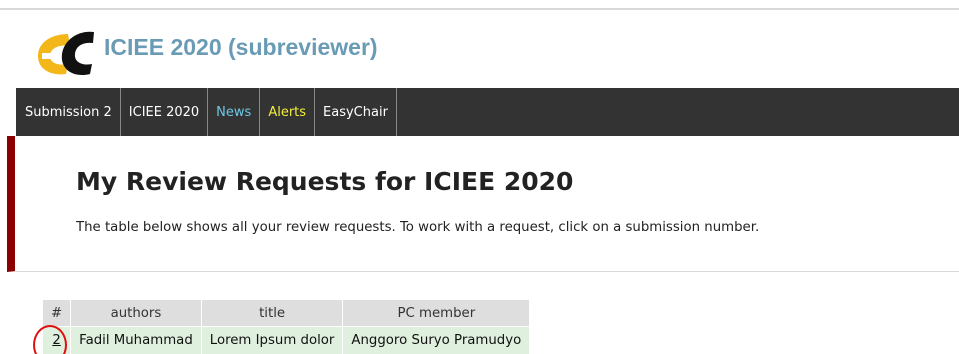 This screenshot has width=959, height=354. Describe the element at coordinates (234, 112) in the screenshot. I see `nav-item-news: News` at that location.